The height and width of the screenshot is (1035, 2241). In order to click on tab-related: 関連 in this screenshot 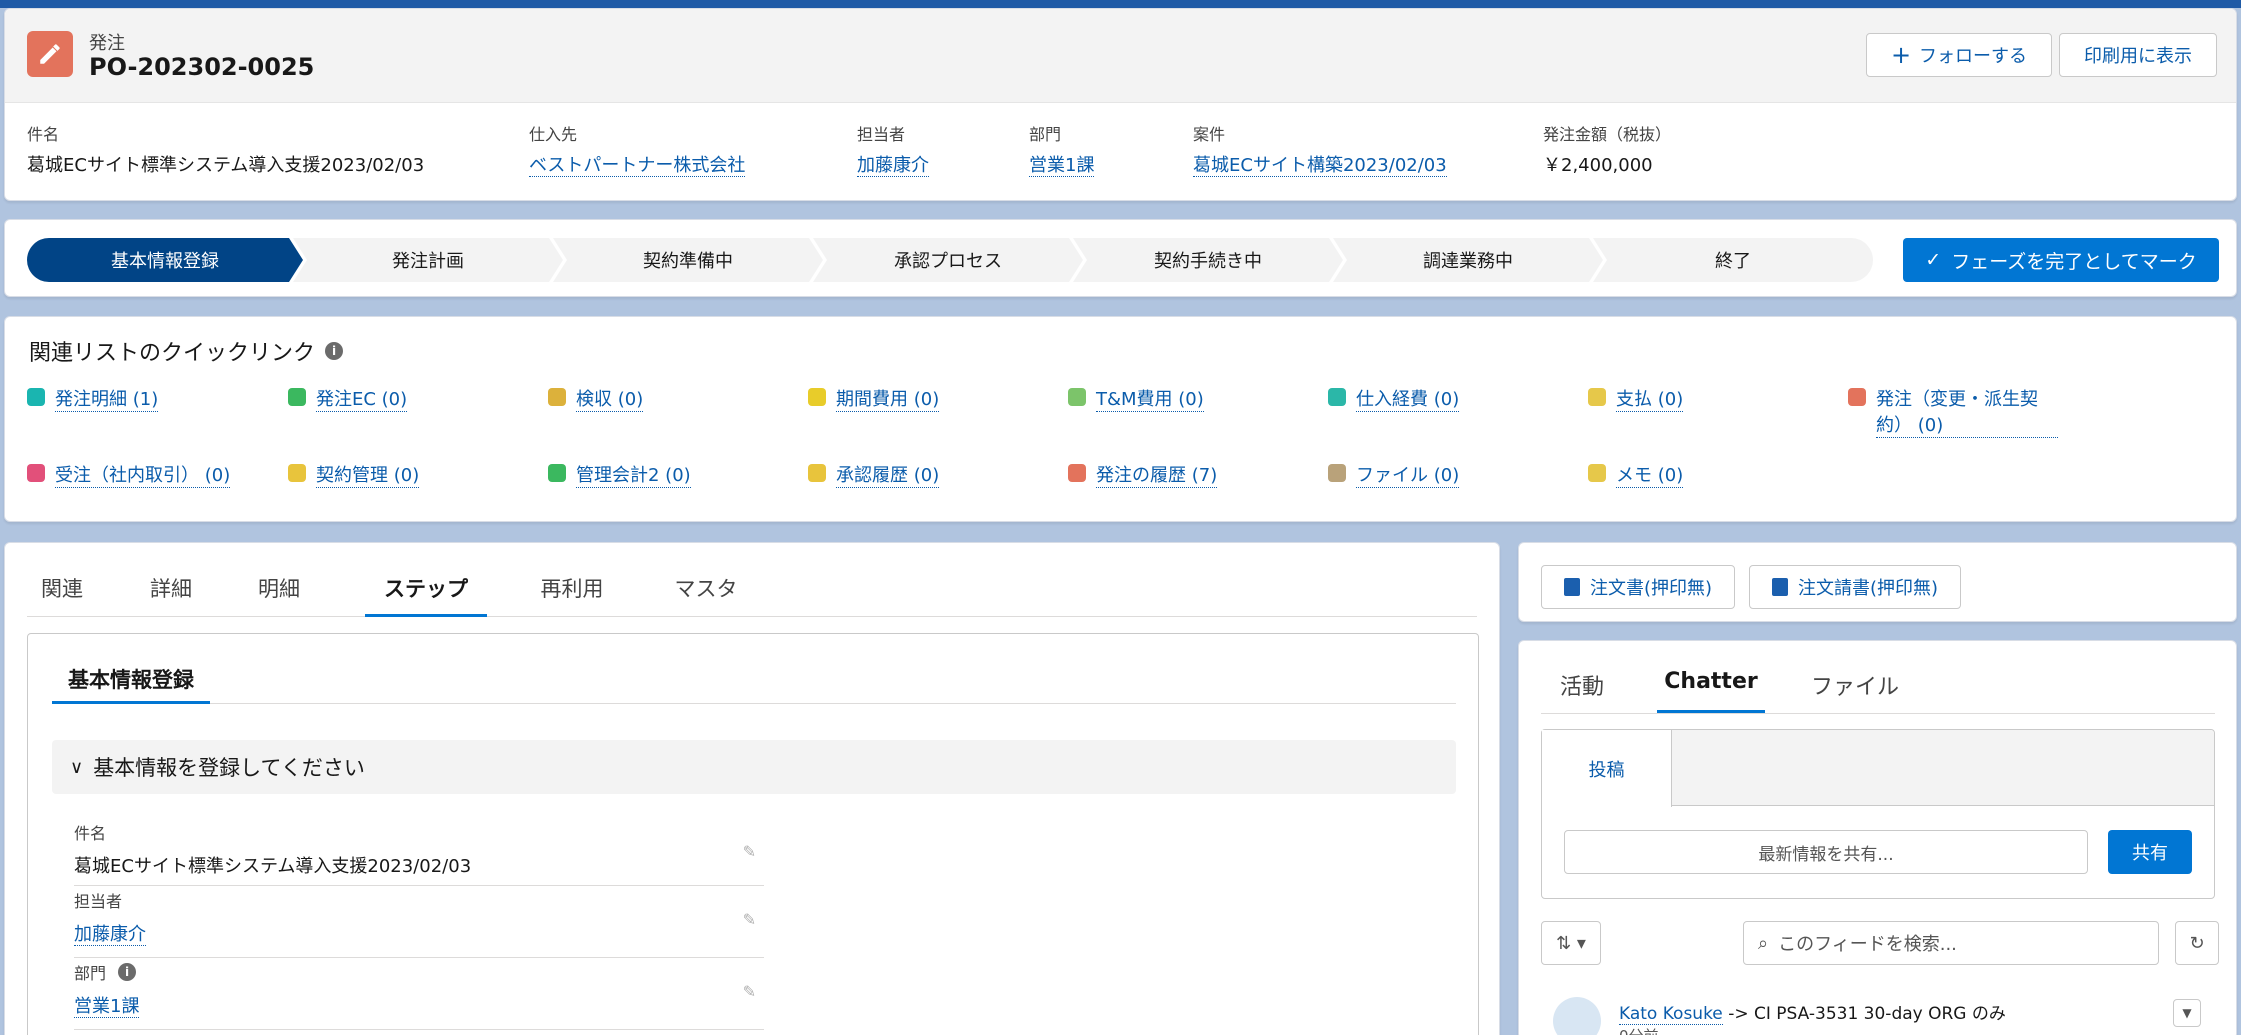, I will do `click(62, 595)`.